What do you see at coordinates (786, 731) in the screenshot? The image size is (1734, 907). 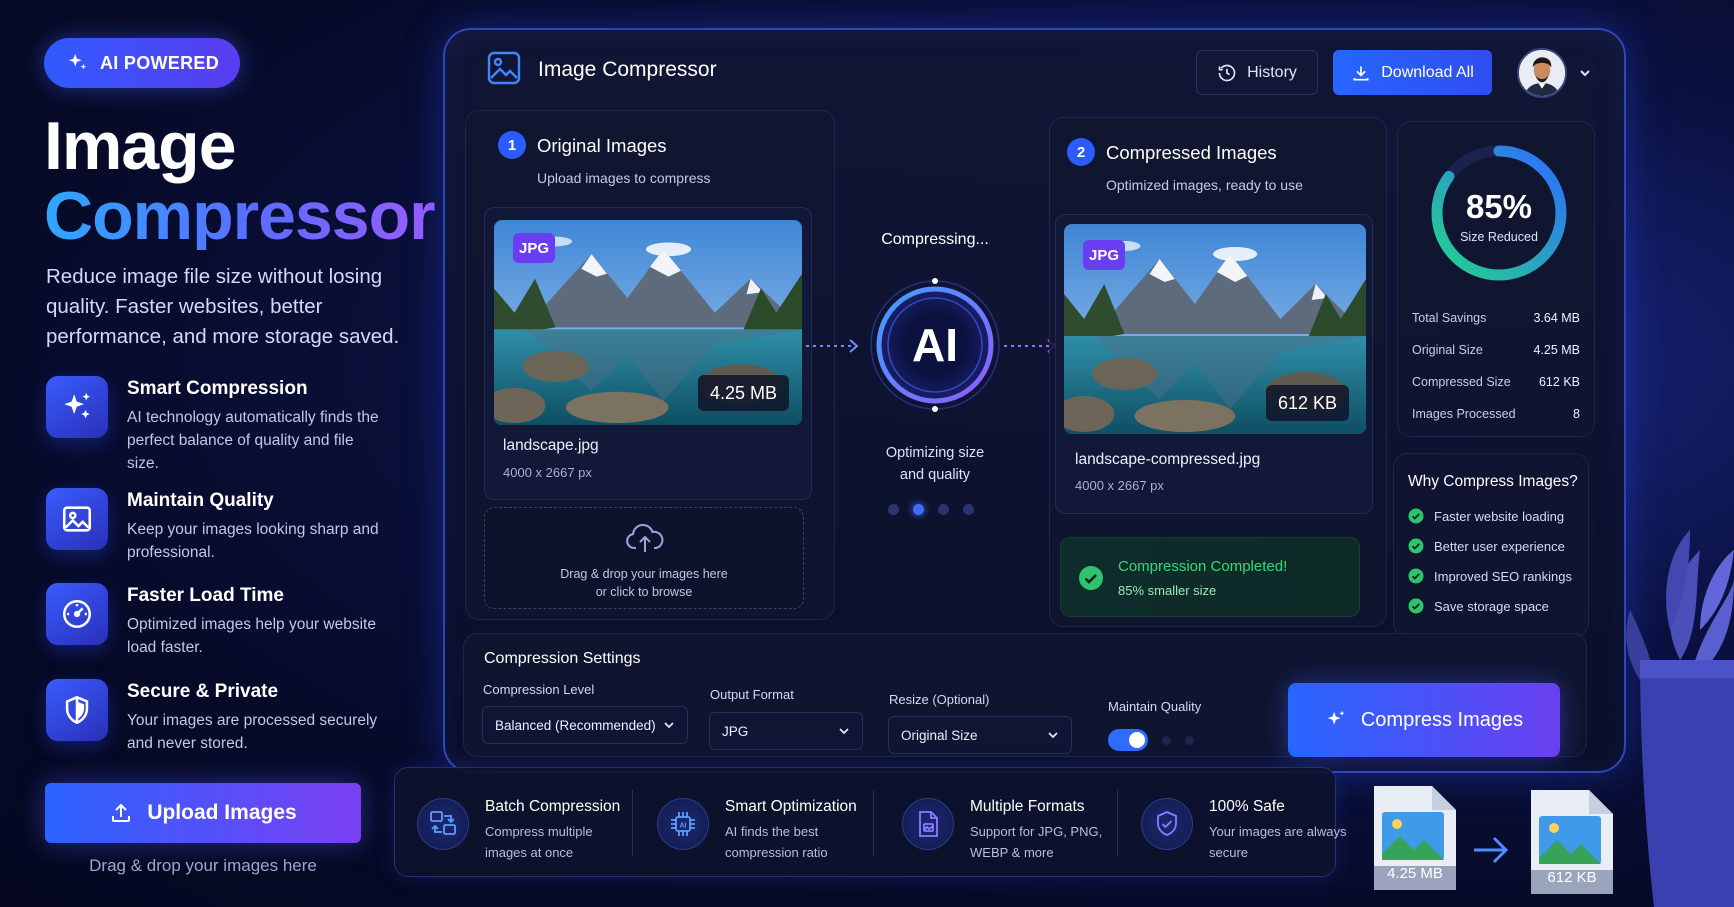 I see `output-format-select: JPG` at bounding box center [786, 731].